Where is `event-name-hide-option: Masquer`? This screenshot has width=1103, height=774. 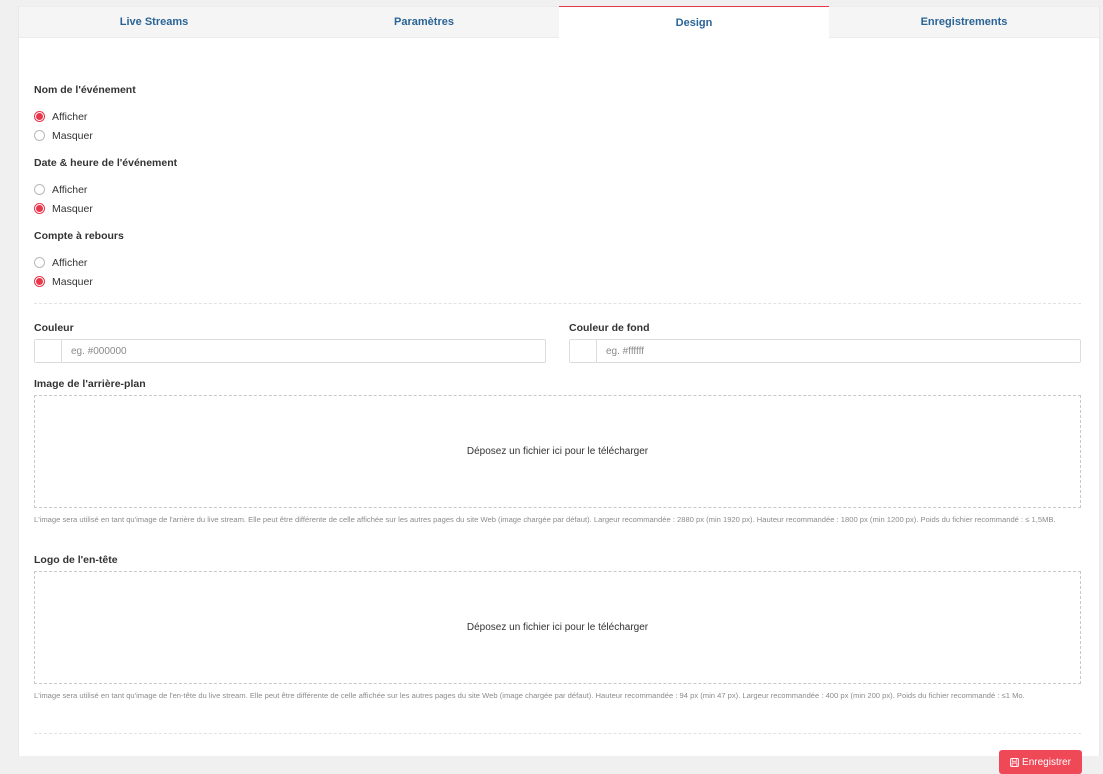
event-name-hide-option: Masquer is located at coordinates (63, 135).